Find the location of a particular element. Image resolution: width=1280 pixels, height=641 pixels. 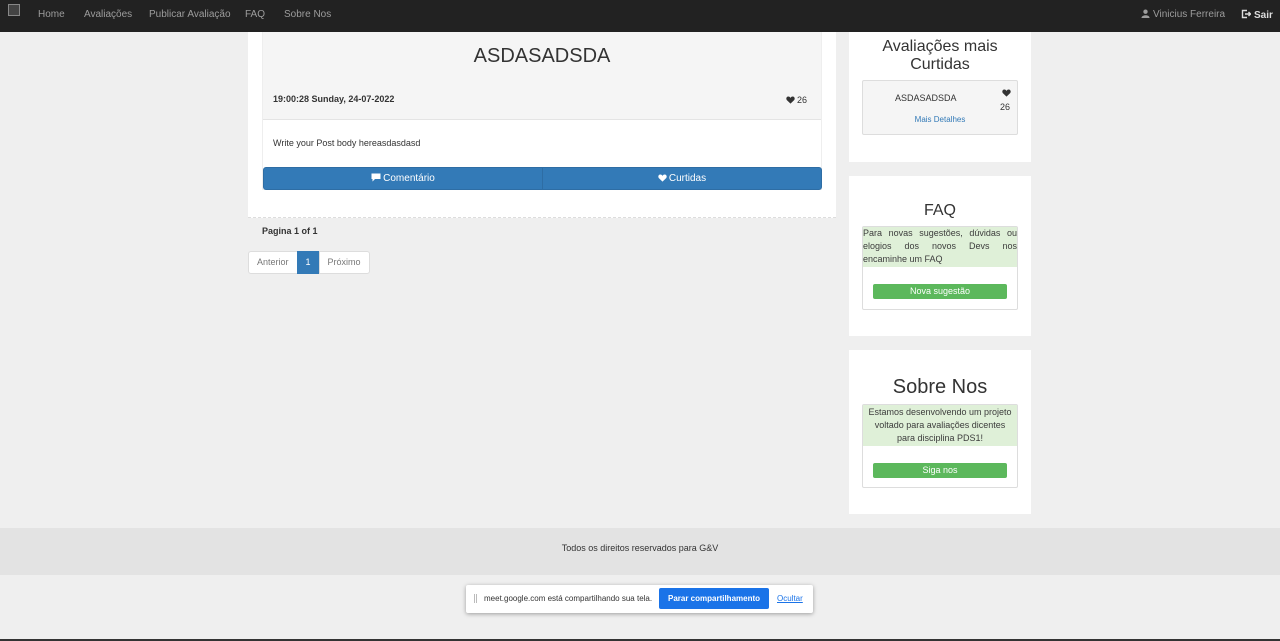

faq-title: FAQ is located at coordinates (939, 210).